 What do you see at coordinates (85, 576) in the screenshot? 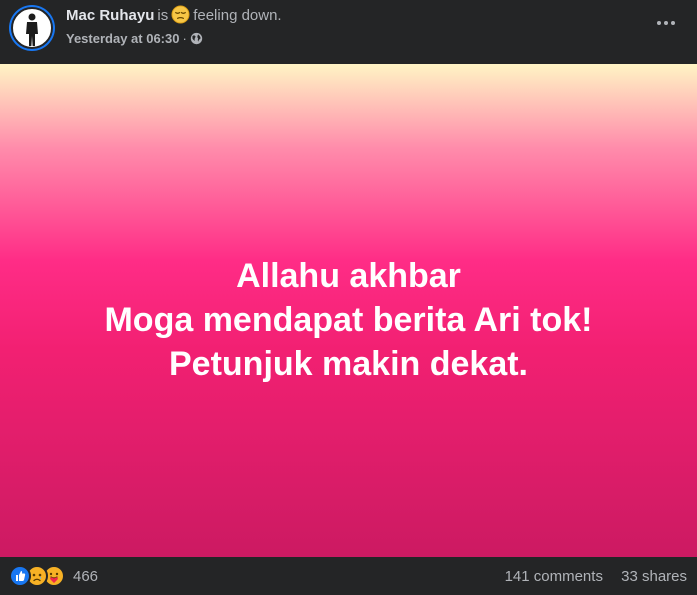
I see `reaction-count: 466` at bounding box center [85, 576].